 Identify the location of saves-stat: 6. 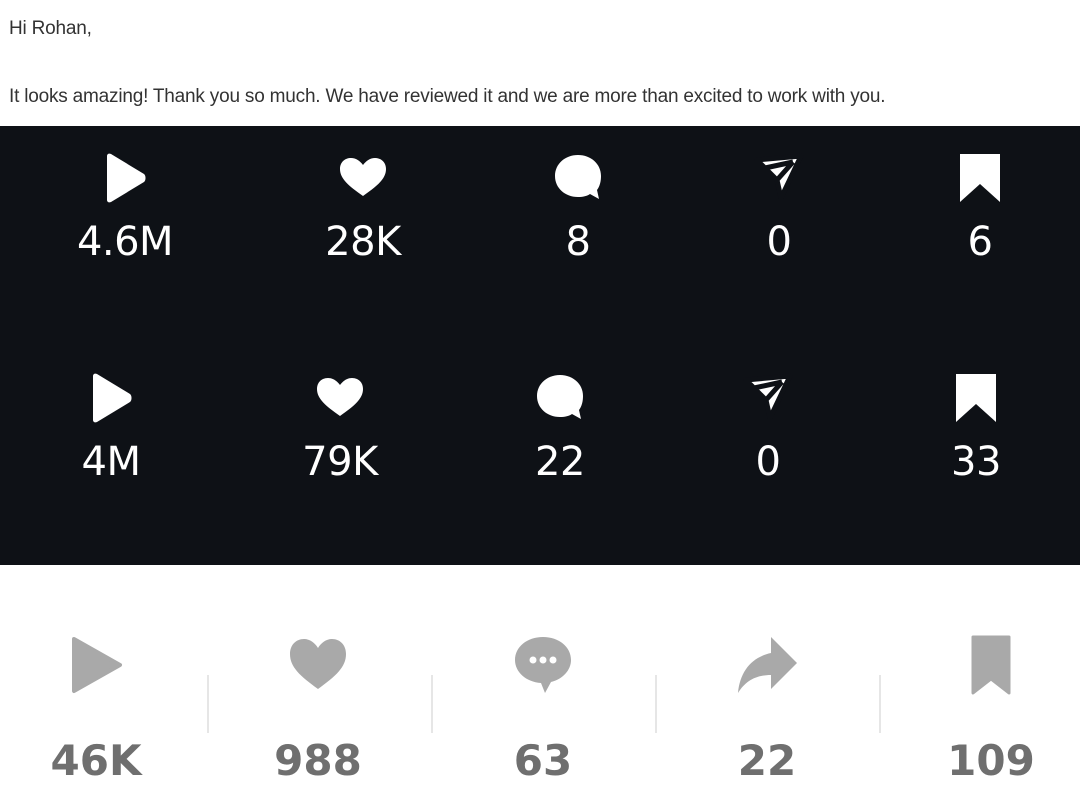
(980, 209).